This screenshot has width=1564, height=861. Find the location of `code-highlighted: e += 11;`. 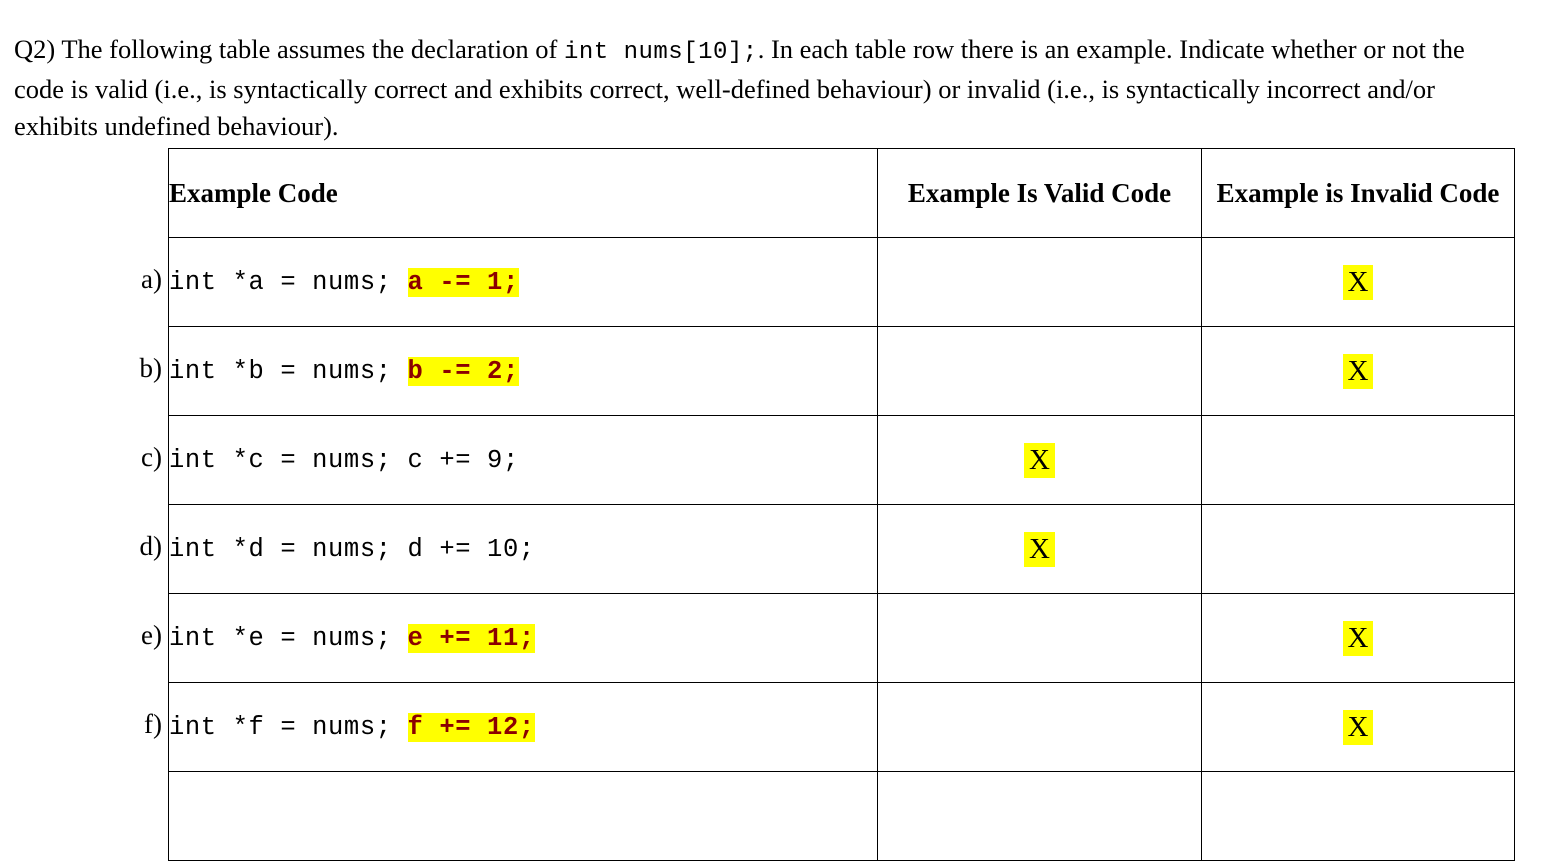

code-highlighted: e += 11; is located at coordinates (471, 638).